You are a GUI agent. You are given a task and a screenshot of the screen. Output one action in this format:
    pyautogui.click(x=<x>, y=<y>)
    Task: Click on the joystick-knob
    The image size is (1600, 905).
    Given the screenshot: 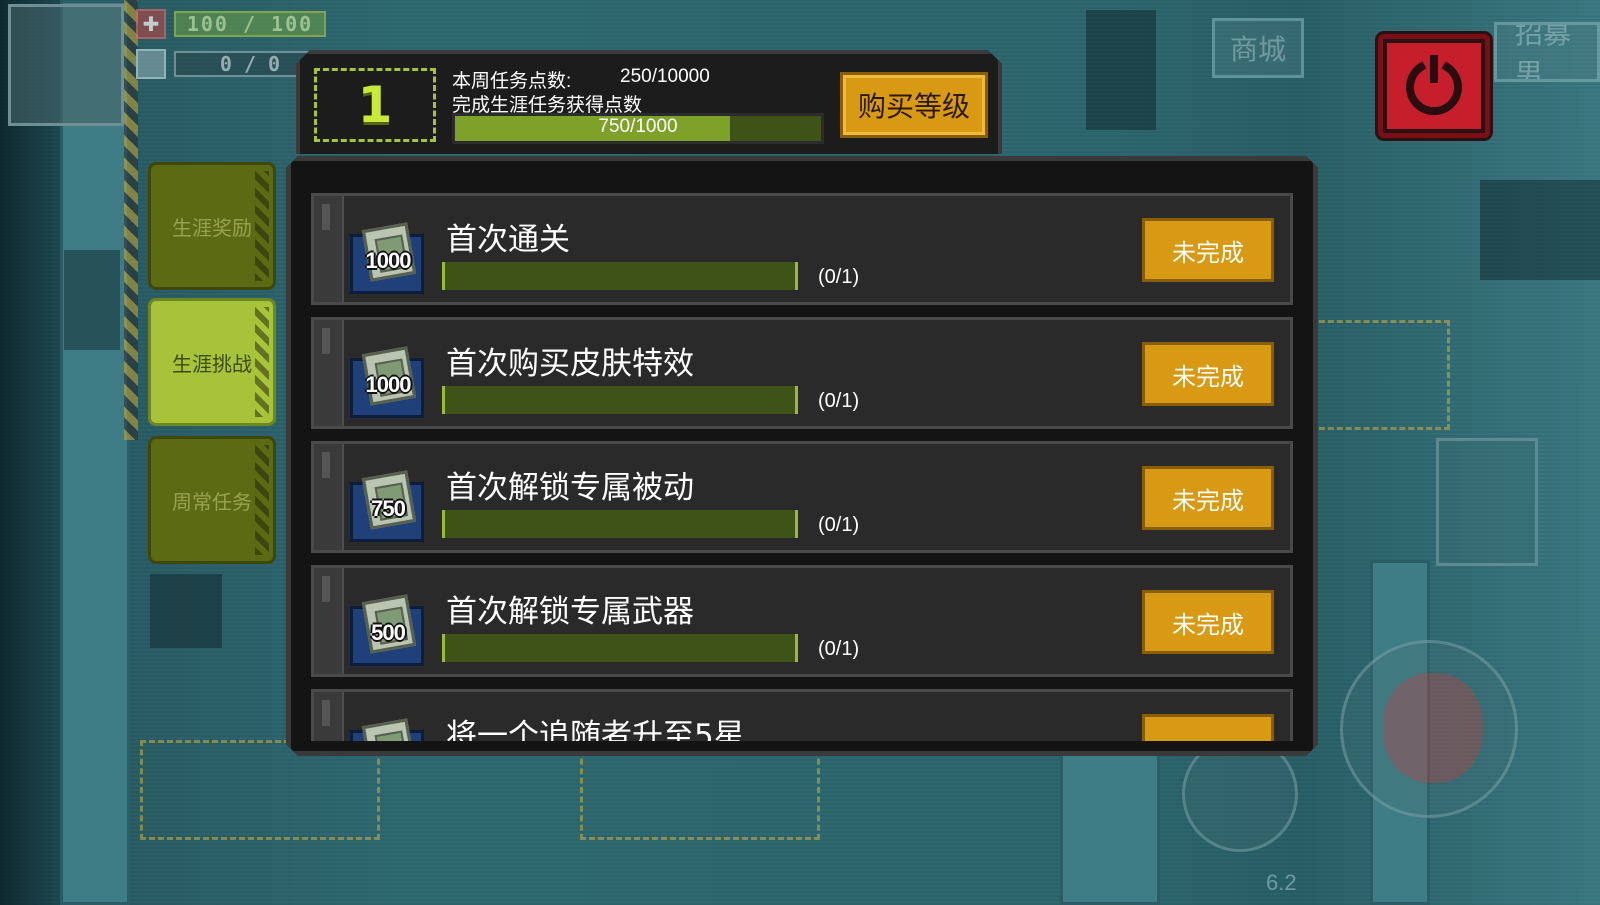 What is the action you would take?
    pyautogui.click(x=1433, y=728)
    